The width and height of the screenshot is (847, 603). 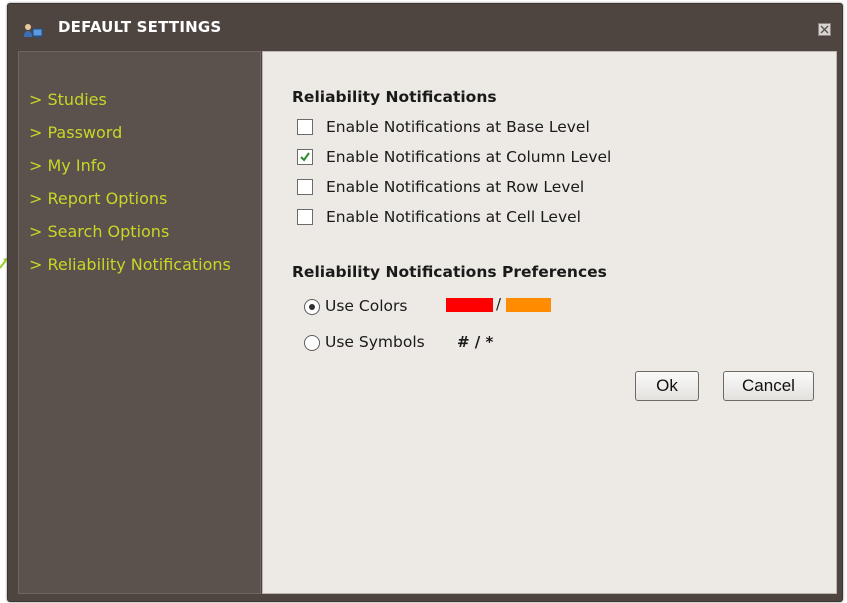 What do you see at coordinates (469, 157) in the screenshot?
I see `column-level-label: Enable Notifications at Column Level` at bounding box center [469, 157].